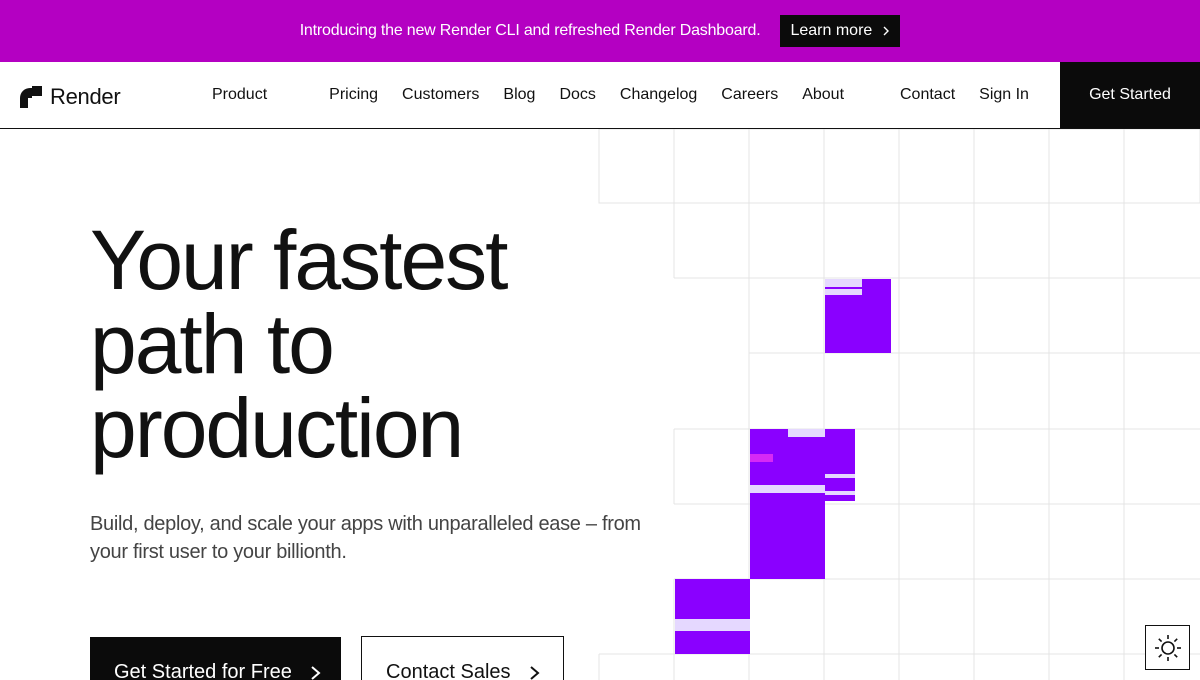 The width and height of the screenshot is (1200, 680). What do you see at coordinates (927, 95) in the screenshot?
I see `nav-link-contact: Contact` at bounding box center [927, 95].